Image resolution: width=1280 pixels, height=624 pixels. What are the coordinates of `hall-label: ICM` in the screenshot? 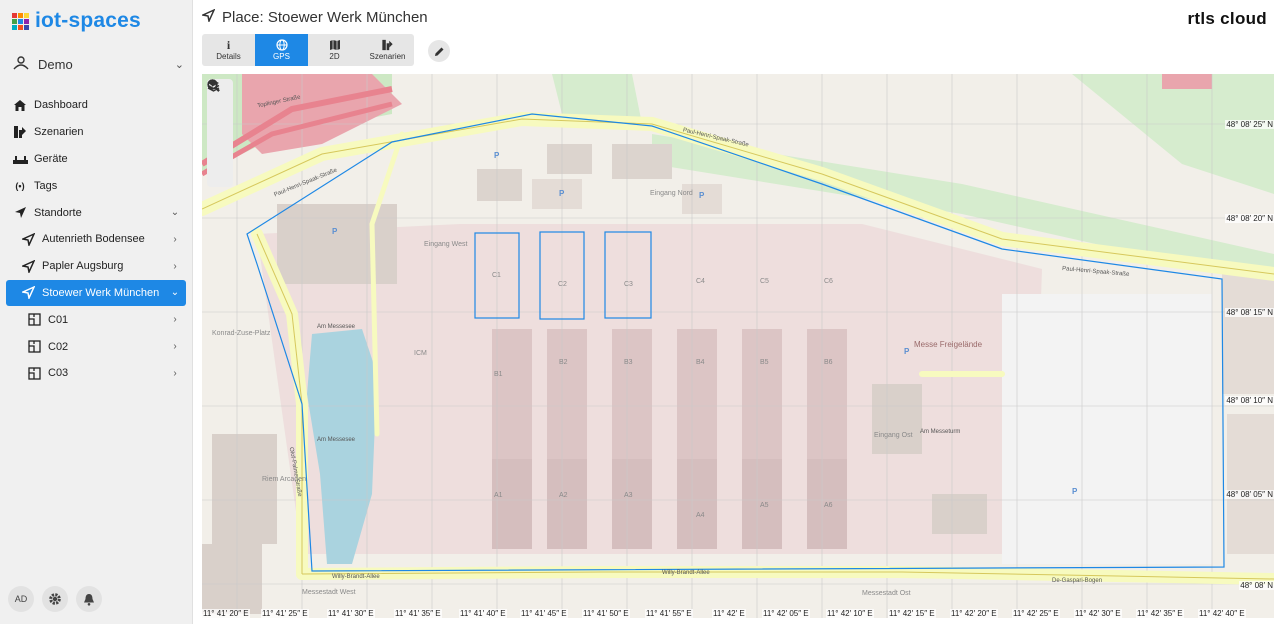 It's located at (420, 353).